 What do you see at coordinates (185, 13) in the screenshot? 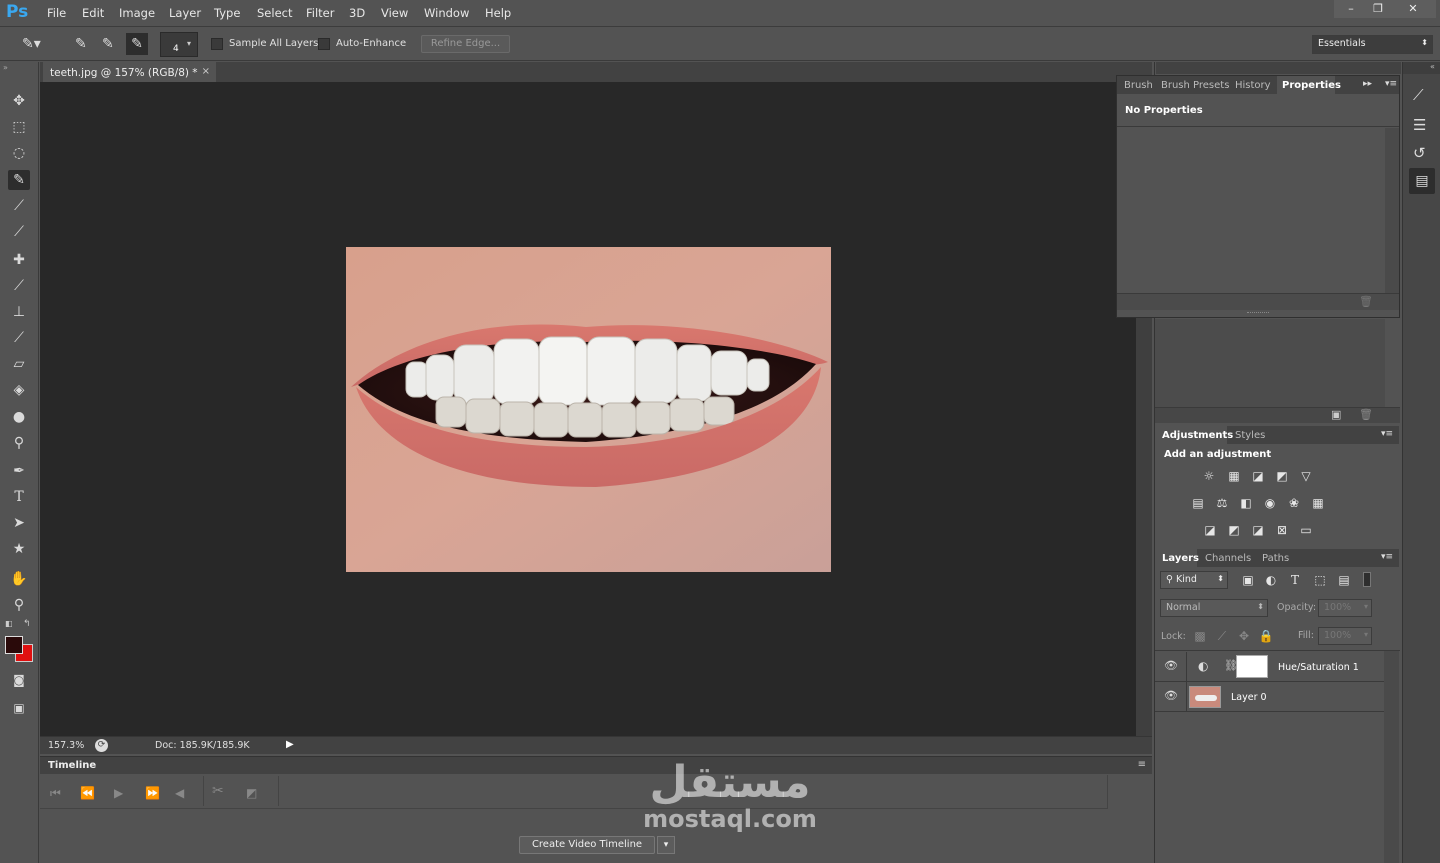
I see `menu-layer: Layer` at bounding box center [185, 13].